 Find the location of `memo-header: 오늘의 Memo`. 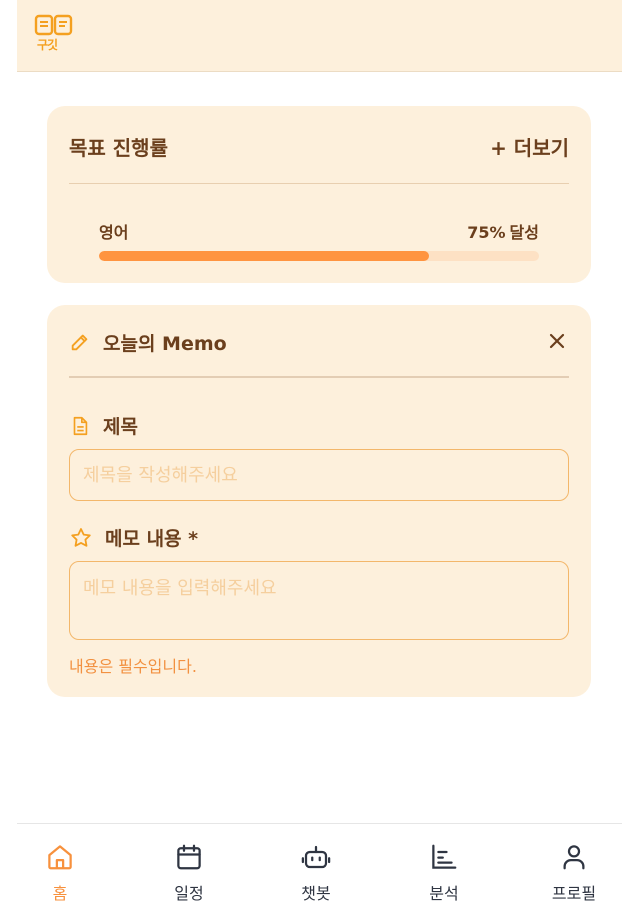

memo-header: 오늘의 Memo is located at coordinates (148, 342).